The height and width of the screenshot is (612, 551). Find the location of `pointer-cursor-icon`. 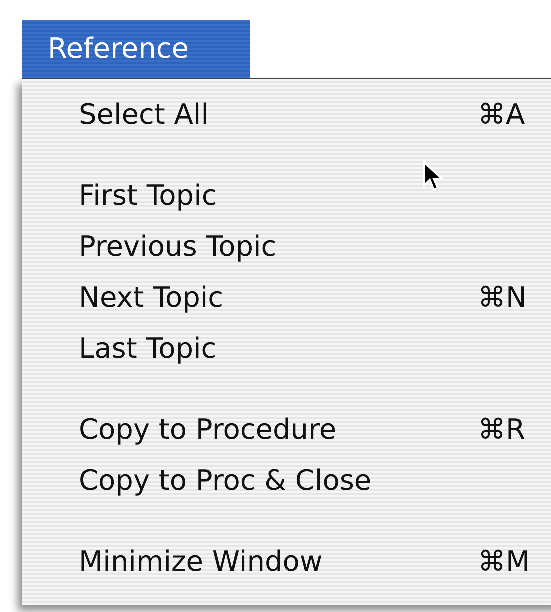

pointer-cursor-icon is located at coordinates (433, 177).